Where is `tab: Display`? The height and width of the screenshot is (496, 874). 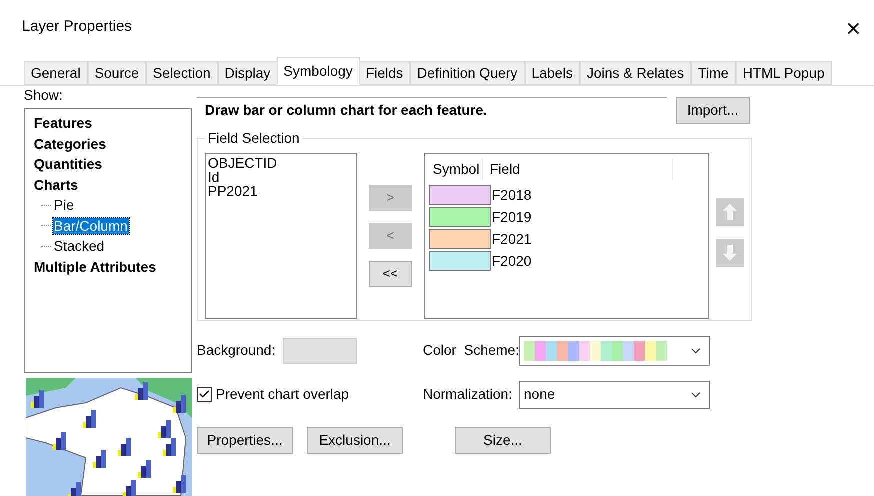
tab: Display is located at coordinates (248, 73).